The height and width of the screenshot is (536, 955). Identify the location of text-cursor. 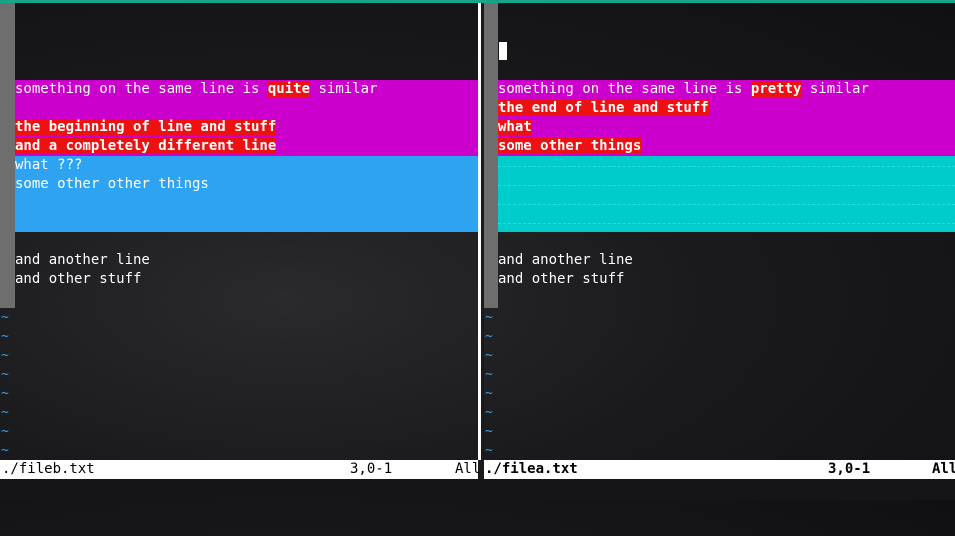
(503, 51).